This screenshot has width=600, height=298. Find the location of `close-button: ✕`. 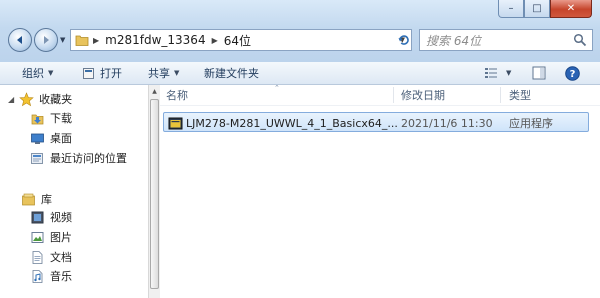

close-button: ✕ is located at coordinates (571, 9).